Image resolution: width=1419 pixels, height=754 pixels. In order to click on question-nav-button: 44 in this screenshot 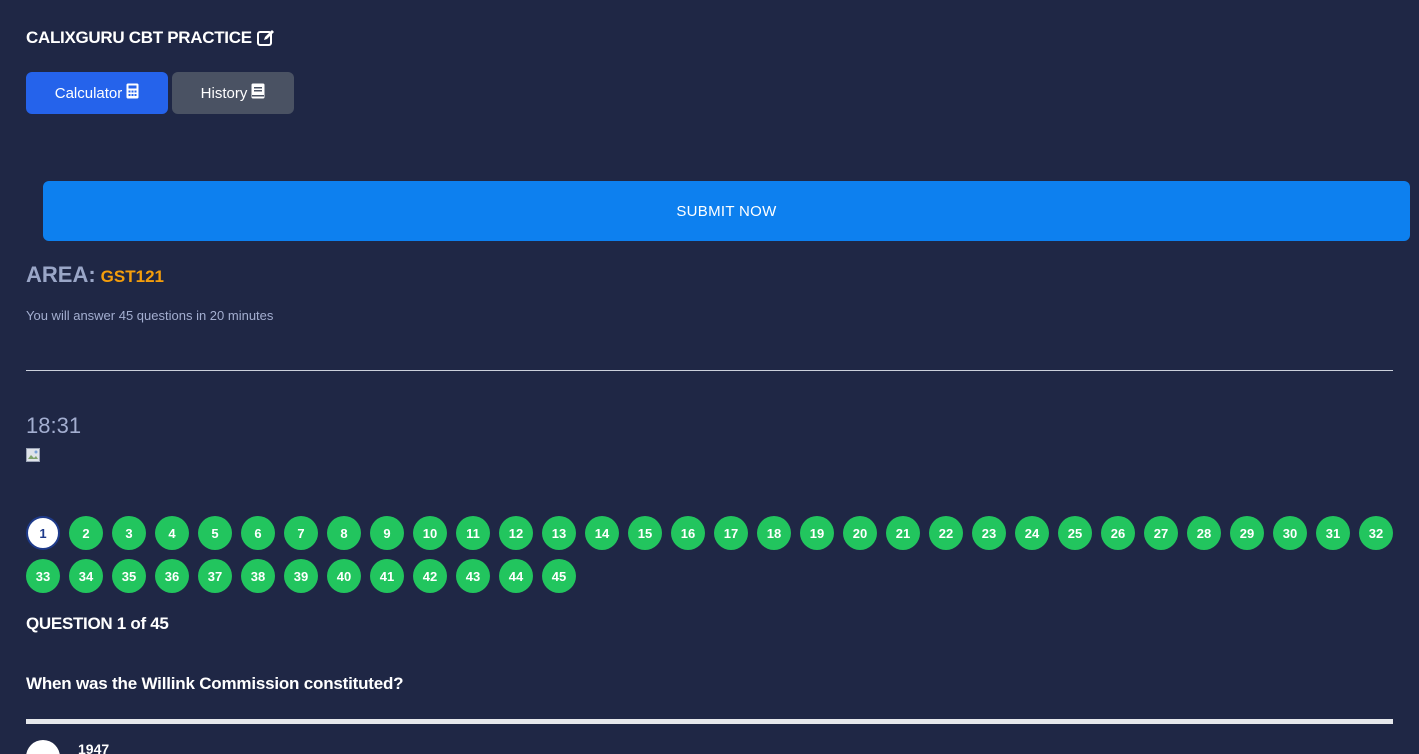, I will do `click(516, 576)`.